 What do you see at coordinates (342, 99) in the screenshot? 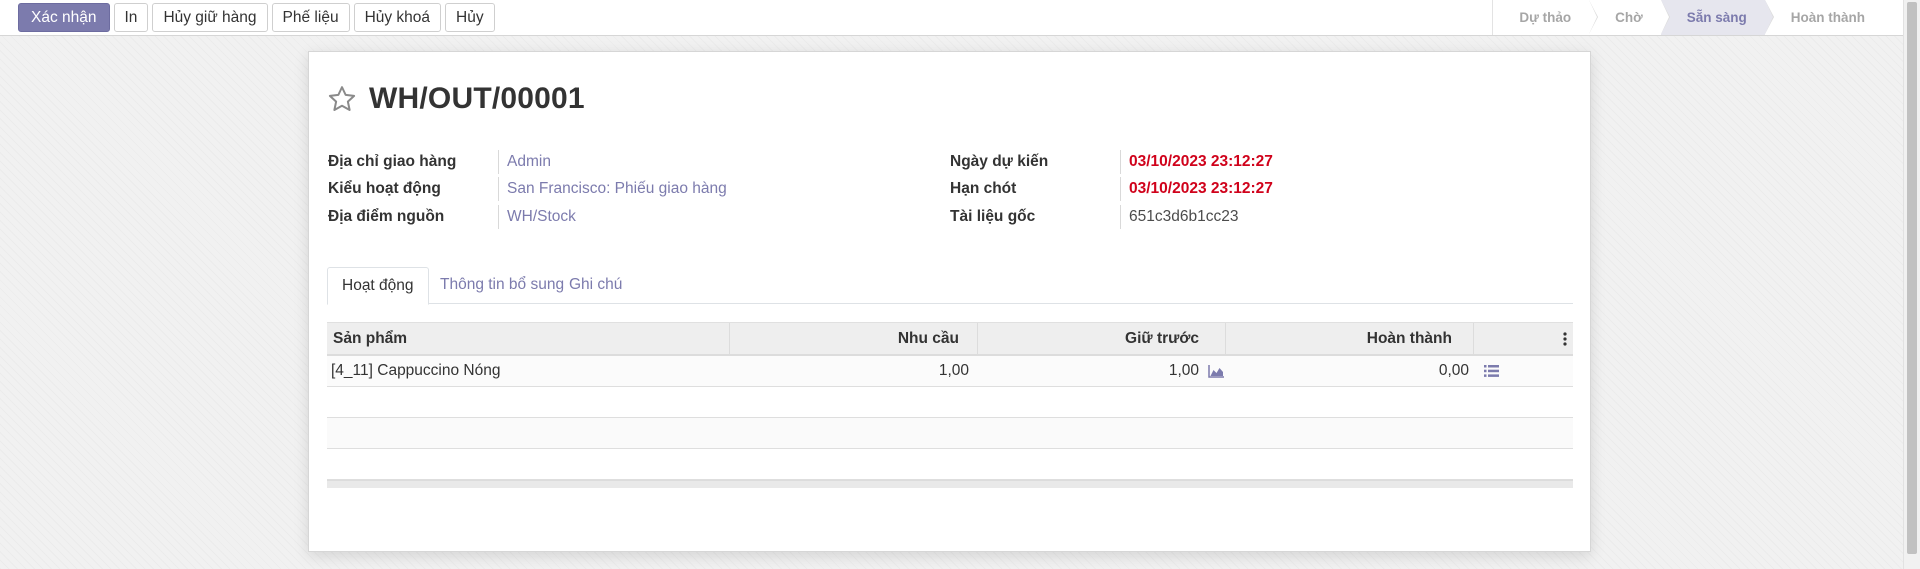
I see `star-icon` at bounding box center [342, 99].